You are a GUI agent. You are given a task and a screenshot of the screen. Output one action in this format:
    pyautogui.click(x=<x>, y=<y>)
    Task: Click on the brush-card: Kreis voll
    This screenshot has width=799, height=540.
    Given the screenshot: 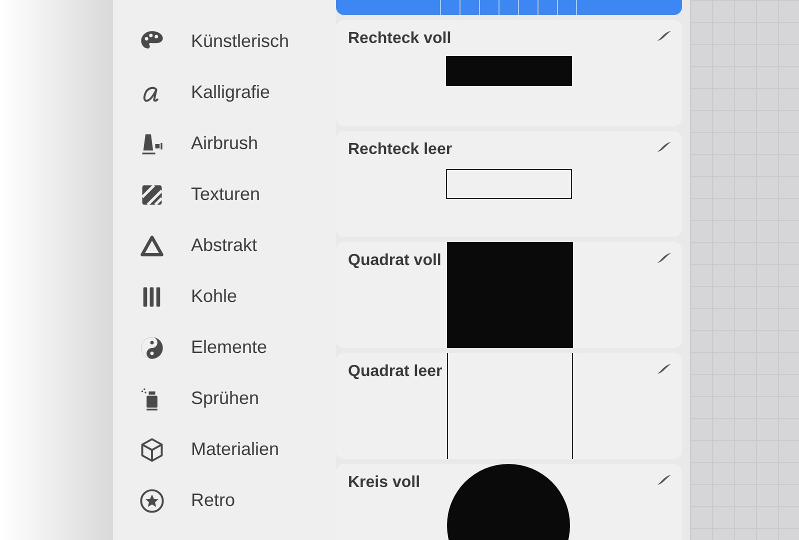 What is the action you would take?
    pyautogui.click(x=509, y=502)
    